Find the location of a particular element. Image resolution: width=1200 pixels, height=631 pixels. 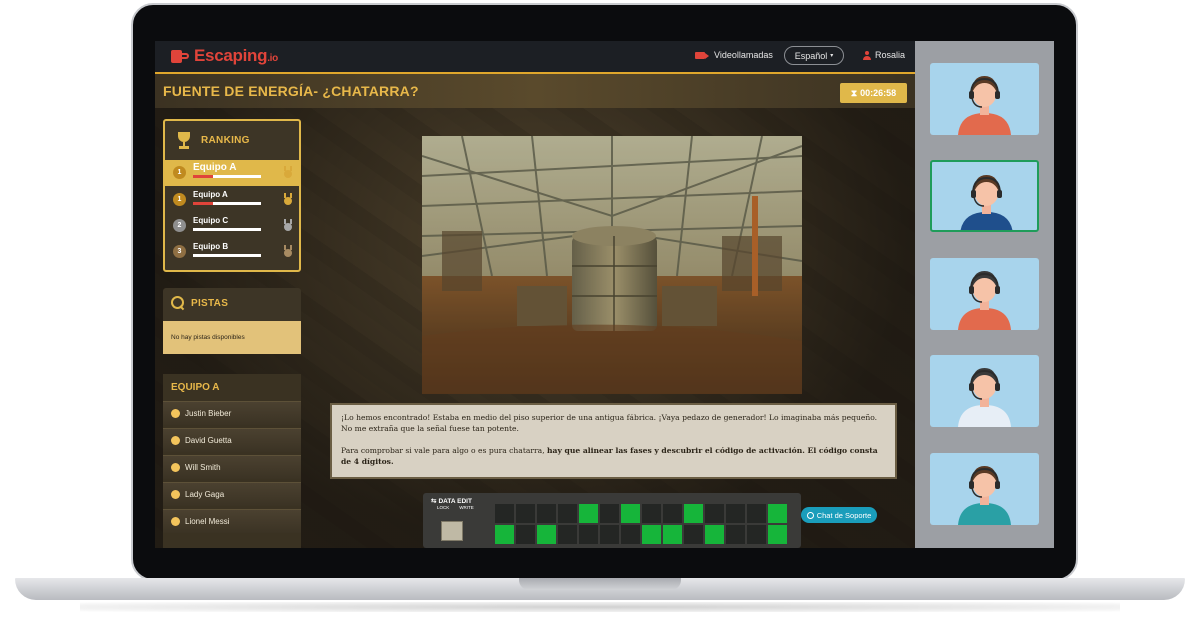

language-label: Español is located at coordinates (811, 55).